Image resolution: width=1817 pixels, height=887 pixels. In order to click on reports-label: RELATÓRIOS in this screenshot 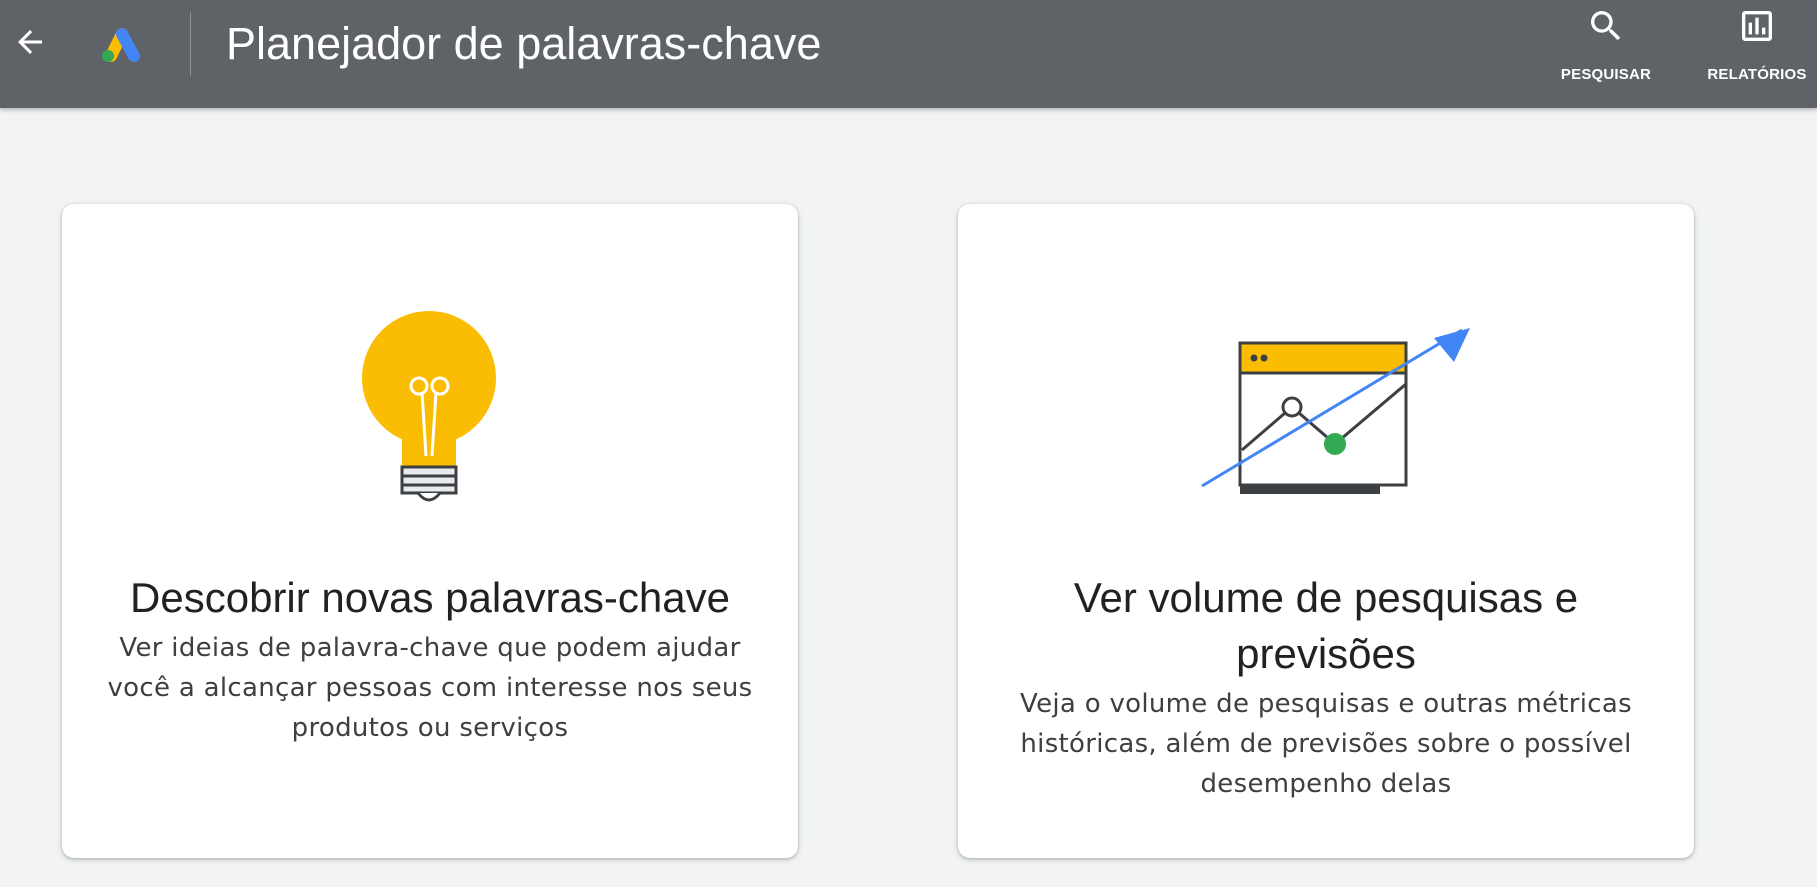, I will do `click(1757, 74)`.